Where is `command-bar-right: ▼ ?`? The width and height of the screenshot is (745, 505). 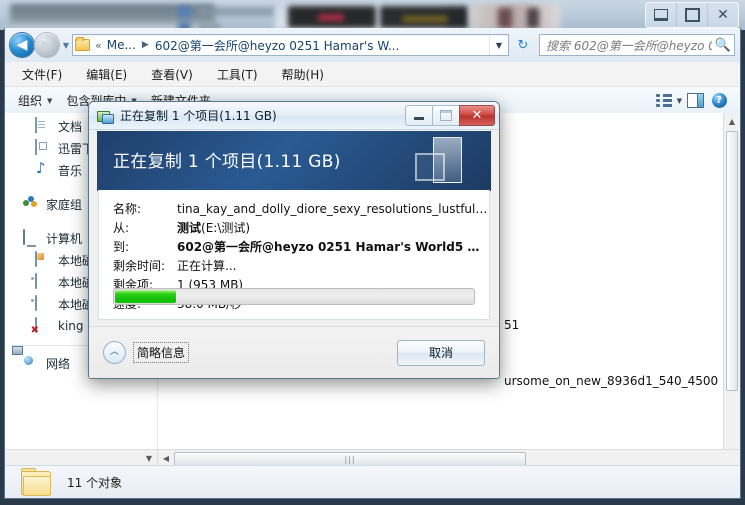 command-bar-right: ▼ ? is located at coordinates (693, 101).